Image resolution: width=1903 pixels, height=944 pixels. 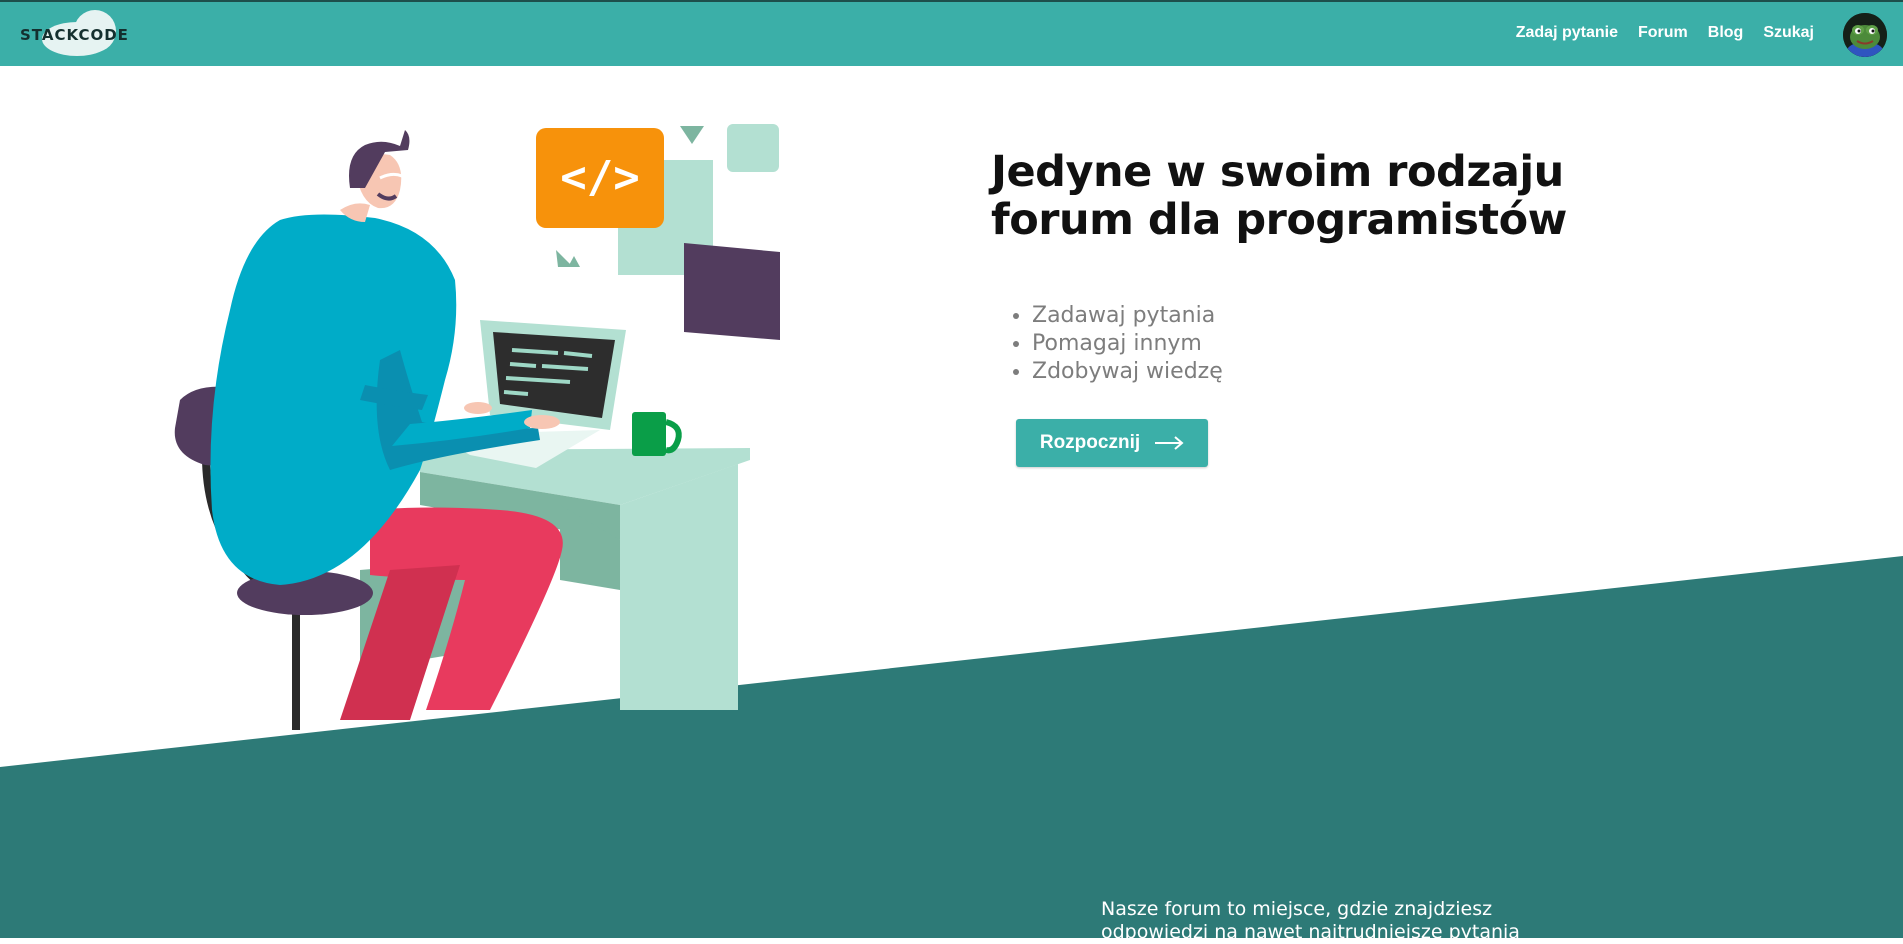 What do you see at coordinates (1788, 33) in the screenshot?
I see `nav-search: Szukaj` at bounding box center [1788, 33].